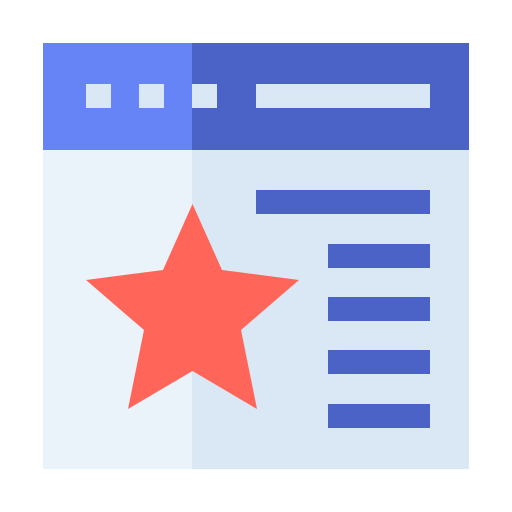 This screenshot has height=512, width=512. I want to click on address-bar-placeholder, so click(343, 96).